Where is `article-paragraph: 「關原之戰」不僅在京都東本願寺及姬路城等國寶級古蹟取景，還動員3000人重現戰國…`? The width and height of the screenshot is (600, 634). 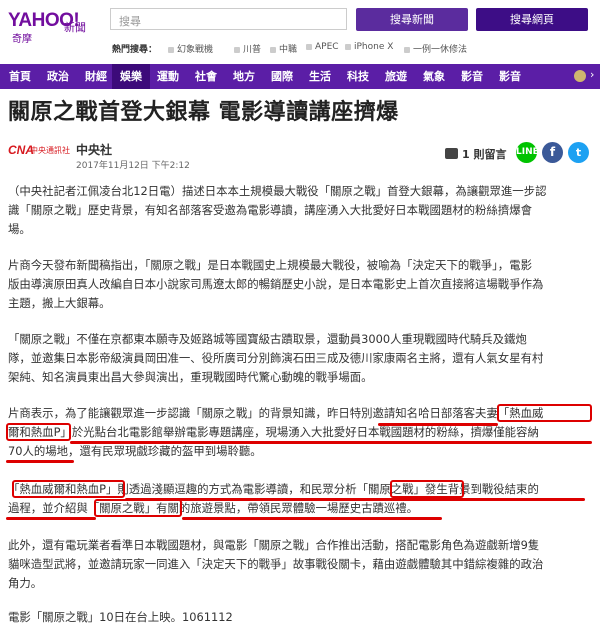
article-paragraph: 「關原之戰」不僅在京都東本願寺及姬路城等國寶級古蹟取景，還動員3000人重現戰國… is located at coordinates (276, 358).